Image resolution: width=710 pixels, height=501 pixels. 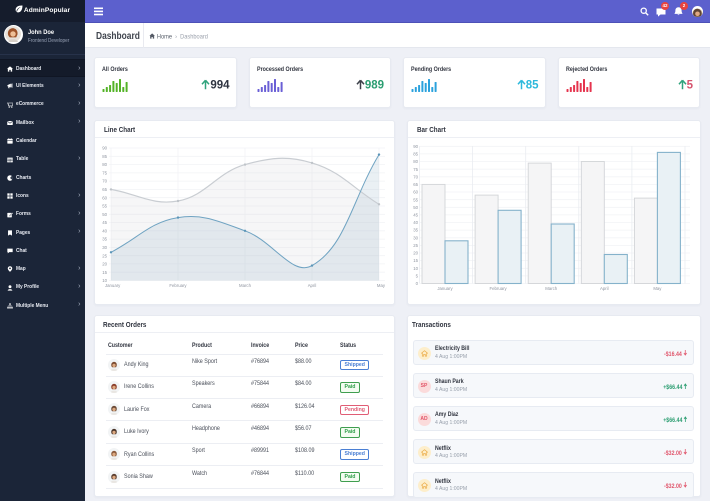 I want to click on svg-text: 0, so click(x=417, y=283).